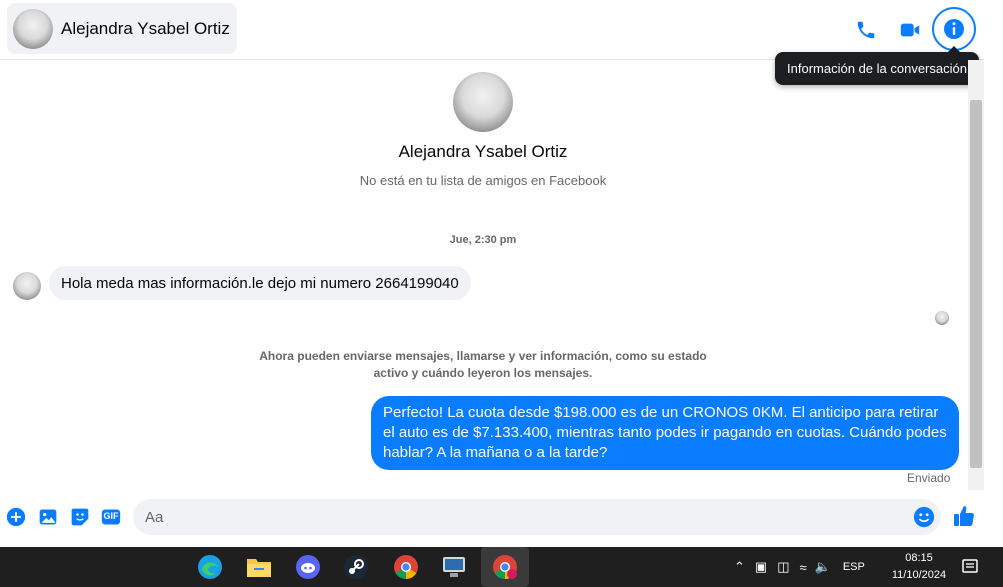 The height and width of the screenshot is (587, 1003). What do you see at coordinates (739, 567) in the screenshot?
I see `show-hidden-icons-chevron-icon: ⌃` at bounding box center [739, 567].